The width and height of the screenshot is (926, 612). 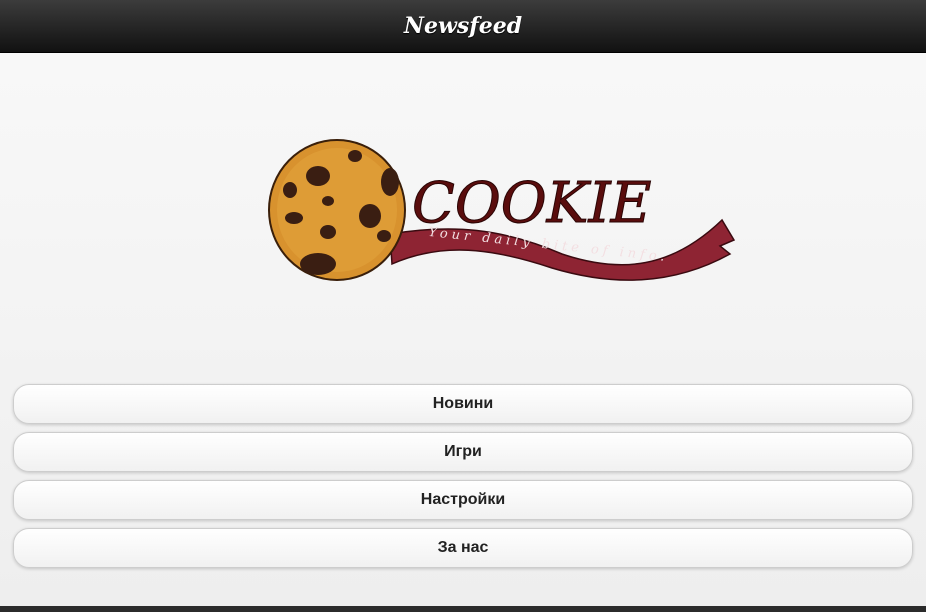 What do you see at coordinates (532, 203) in the screenshot?
I see `logo-wordmark: COOKIE` at bounding box center [532, 203].